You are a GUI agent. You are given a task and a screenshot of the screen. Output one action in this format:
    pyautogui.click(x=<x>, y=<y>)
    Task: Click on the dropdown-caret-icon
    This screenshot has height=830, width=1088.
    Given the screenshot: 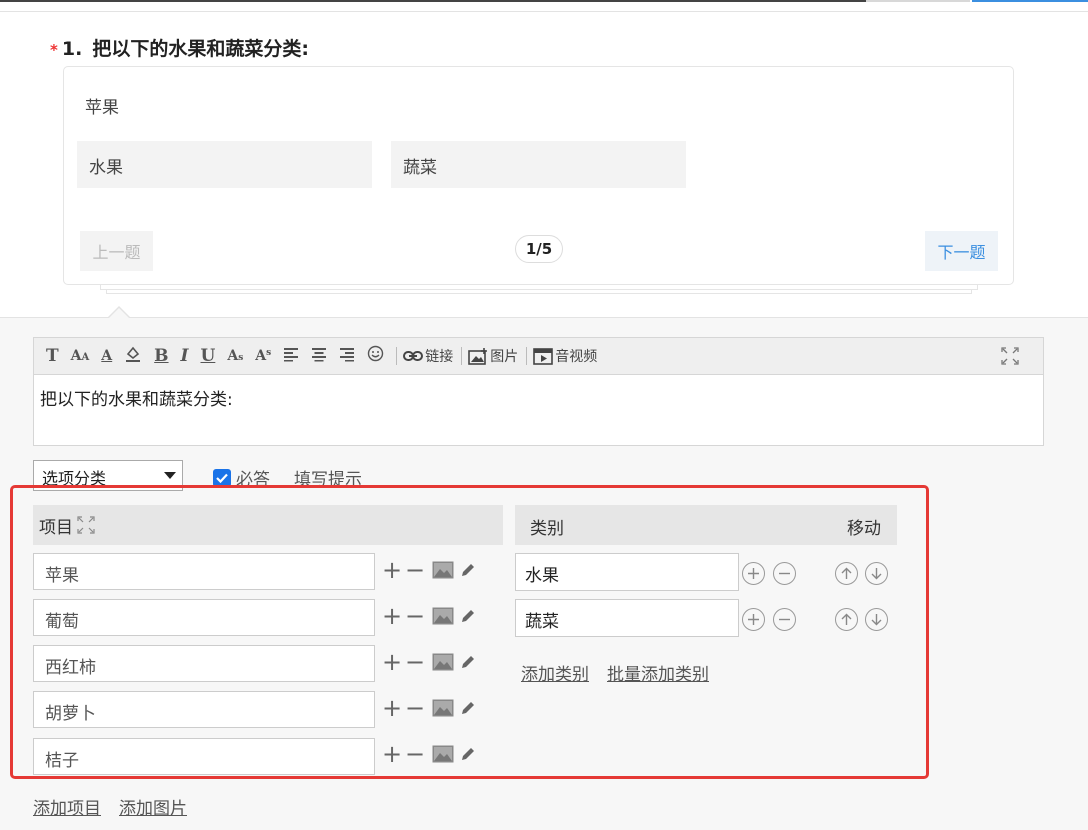 What is the action you would take?
    pyautogui.click(x=170, y=475)
    